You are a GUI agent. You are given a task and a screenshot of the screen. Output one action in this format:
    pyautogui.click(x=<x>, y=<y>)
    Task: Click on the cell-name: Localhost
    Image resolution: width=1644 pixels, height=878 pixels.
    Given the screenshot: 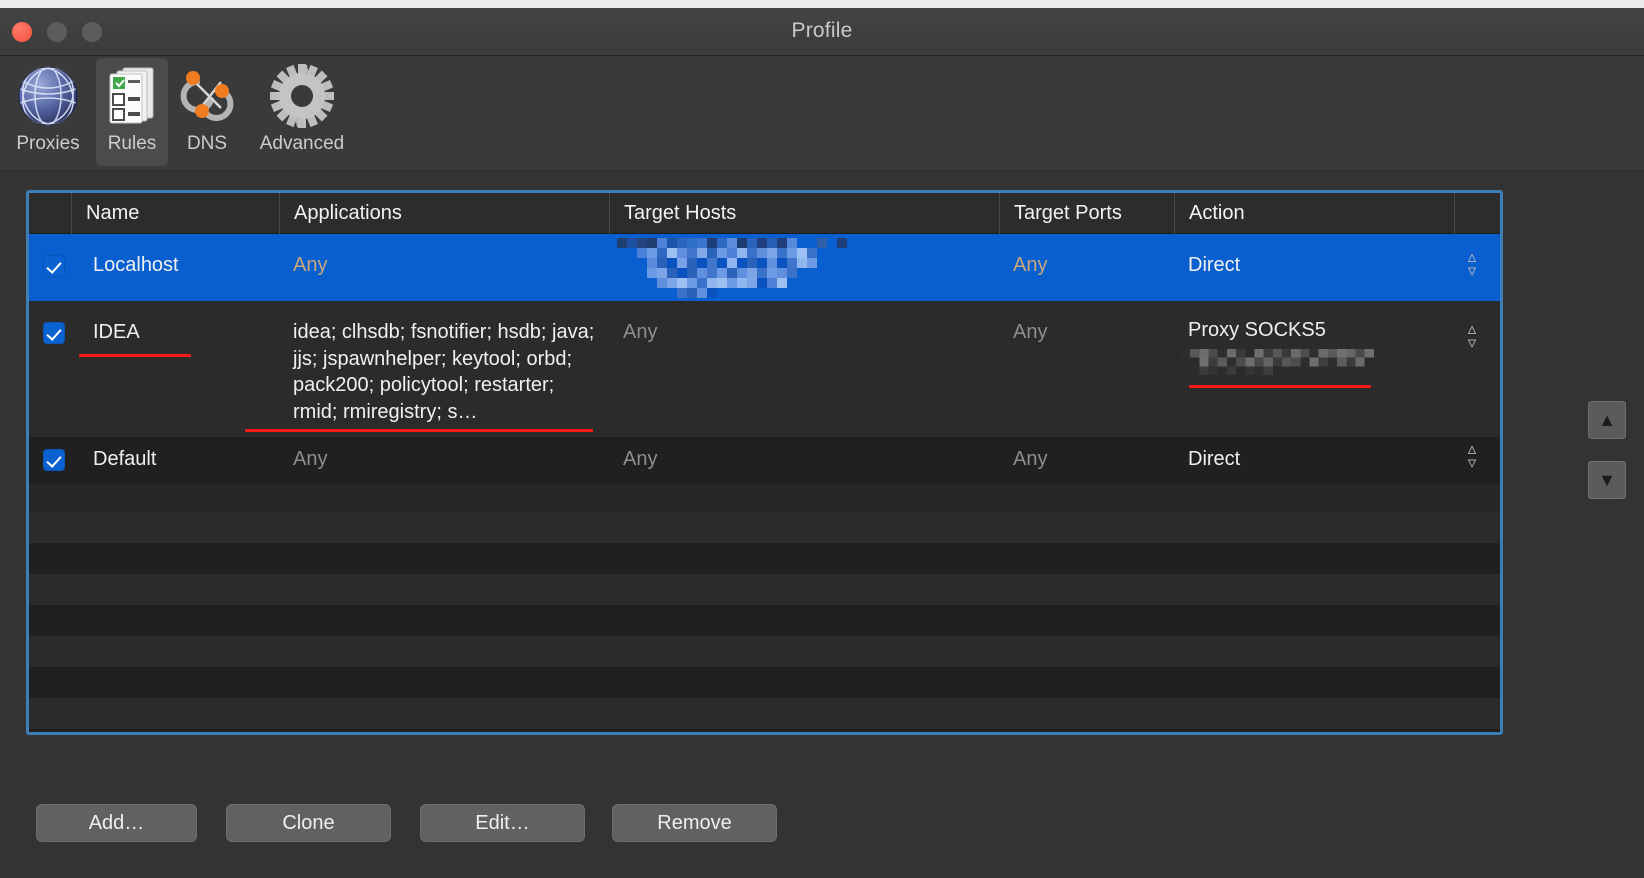 What is the action you would take?
    pyautogui.click(x=136, y=265)
    